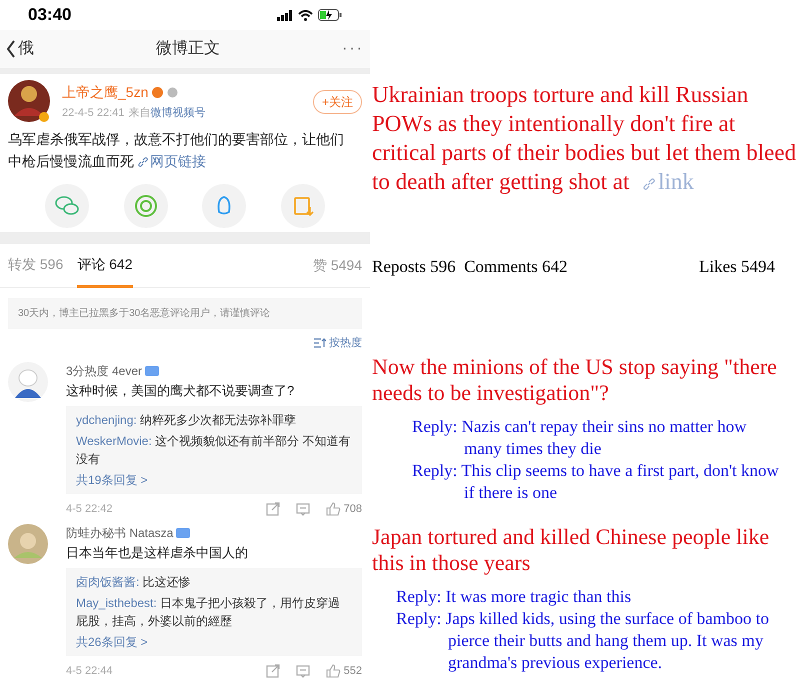  What do you see at coordinates (584, 138) in the screenshot?
I see `translation-text: Ukrainian troops torture and kill Russian POWs as they intentionally don't fire at critical parts of their bodies but let them bleed to death after getting shot at link` at bounding box center [584, 138].